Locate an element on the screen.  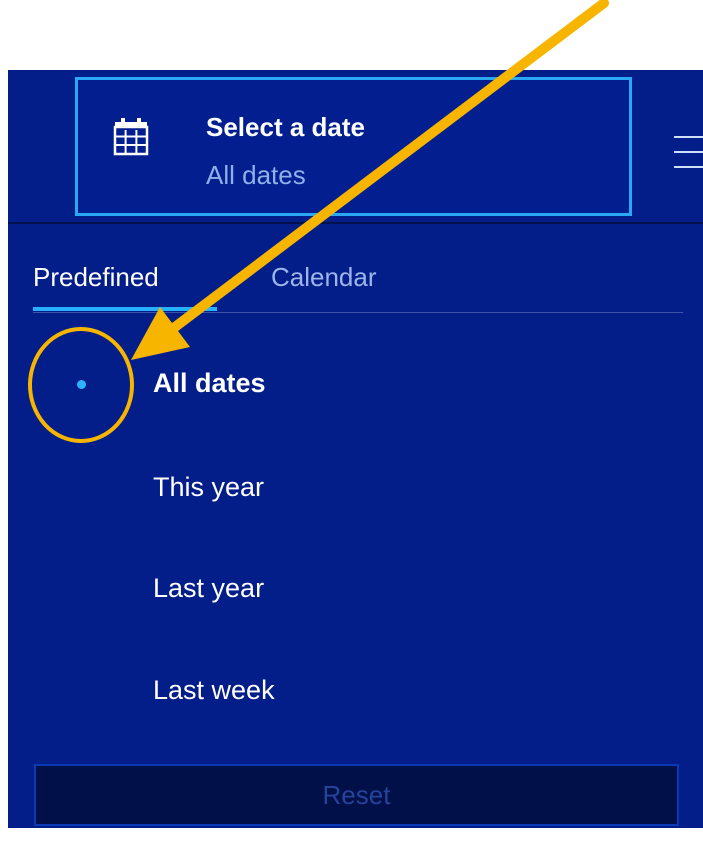
tab-predefined: Predefined is located at coordinates (96, 277).